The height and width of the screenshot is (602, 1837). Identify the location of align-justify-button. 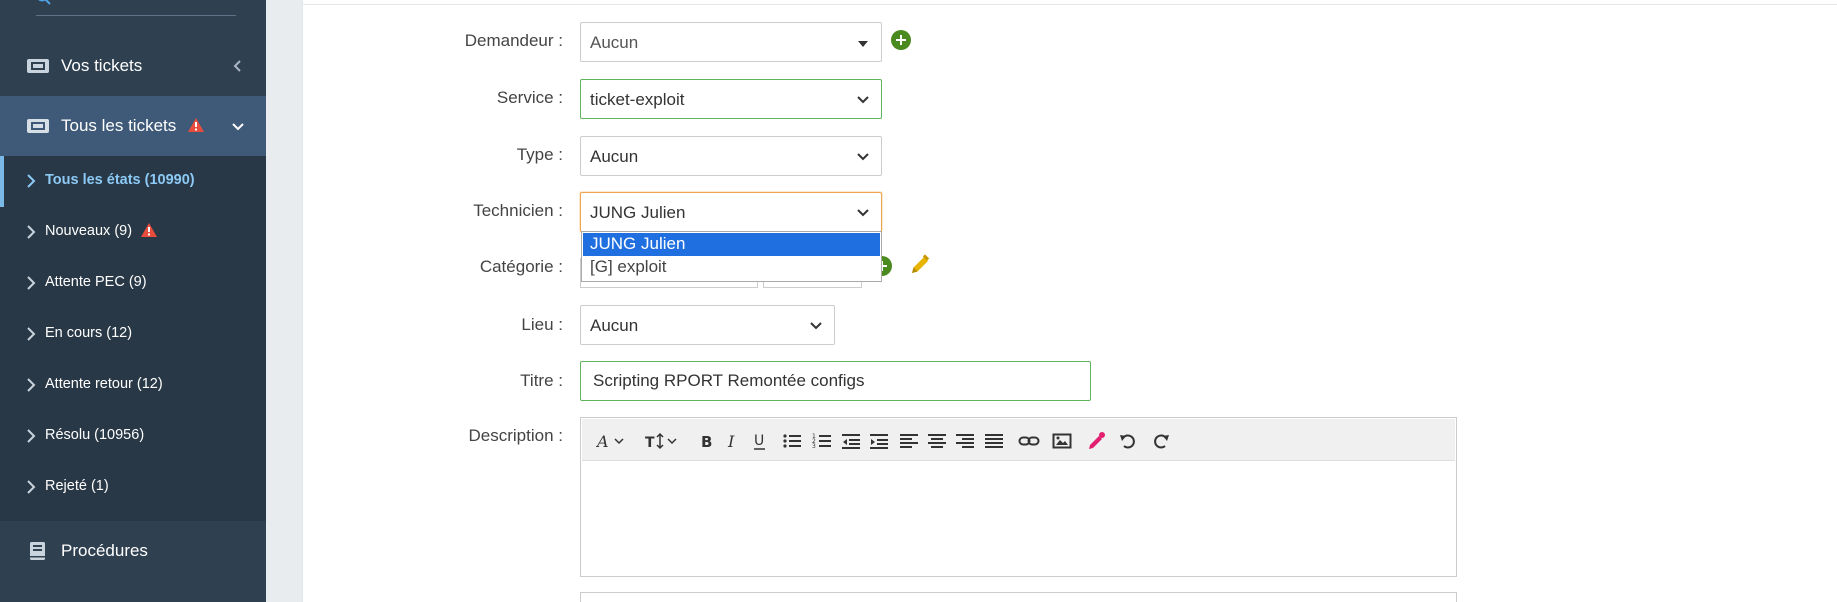
(994, 441).